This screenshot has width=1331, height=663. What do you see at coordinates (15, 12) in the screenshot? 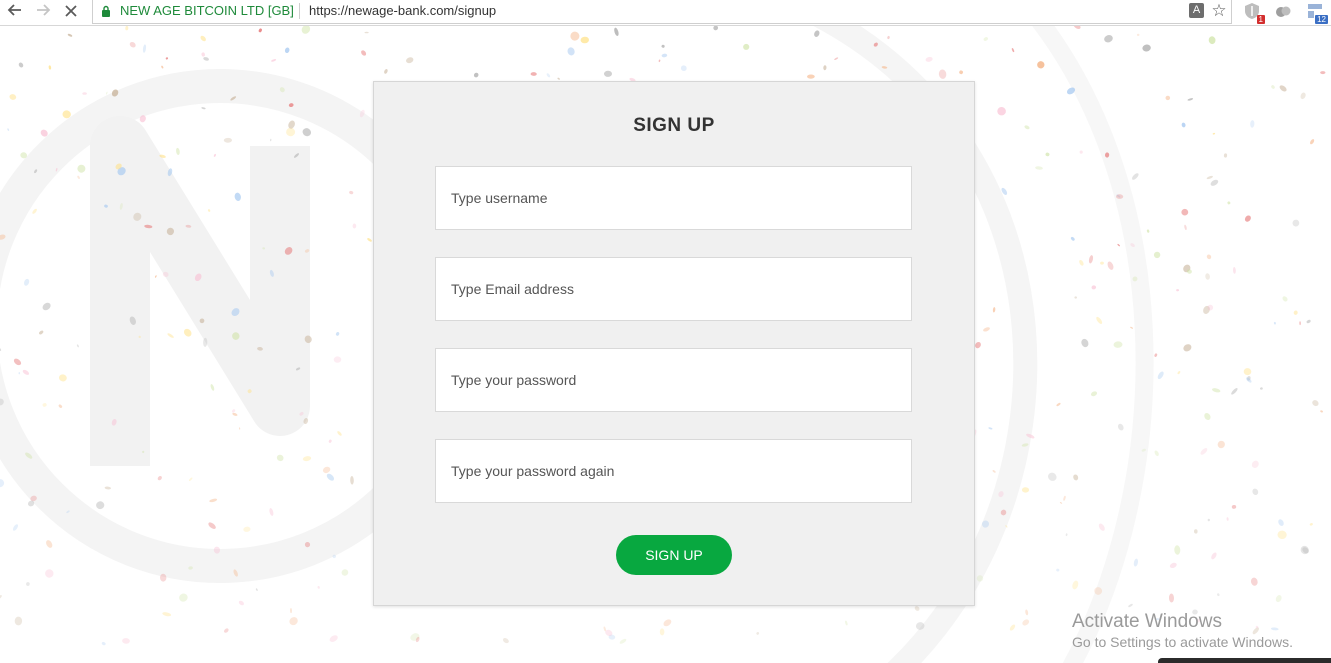
I see `back-button` at bounding box center [15, 12].